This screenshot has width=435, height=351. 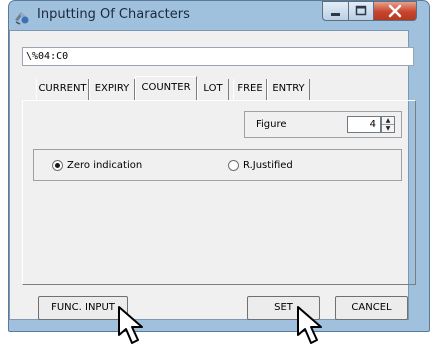 What do you see at coordinates (309, 325) in the screenshot?
I see `pointer-cursor-icon` at bounding box center [309, 325].